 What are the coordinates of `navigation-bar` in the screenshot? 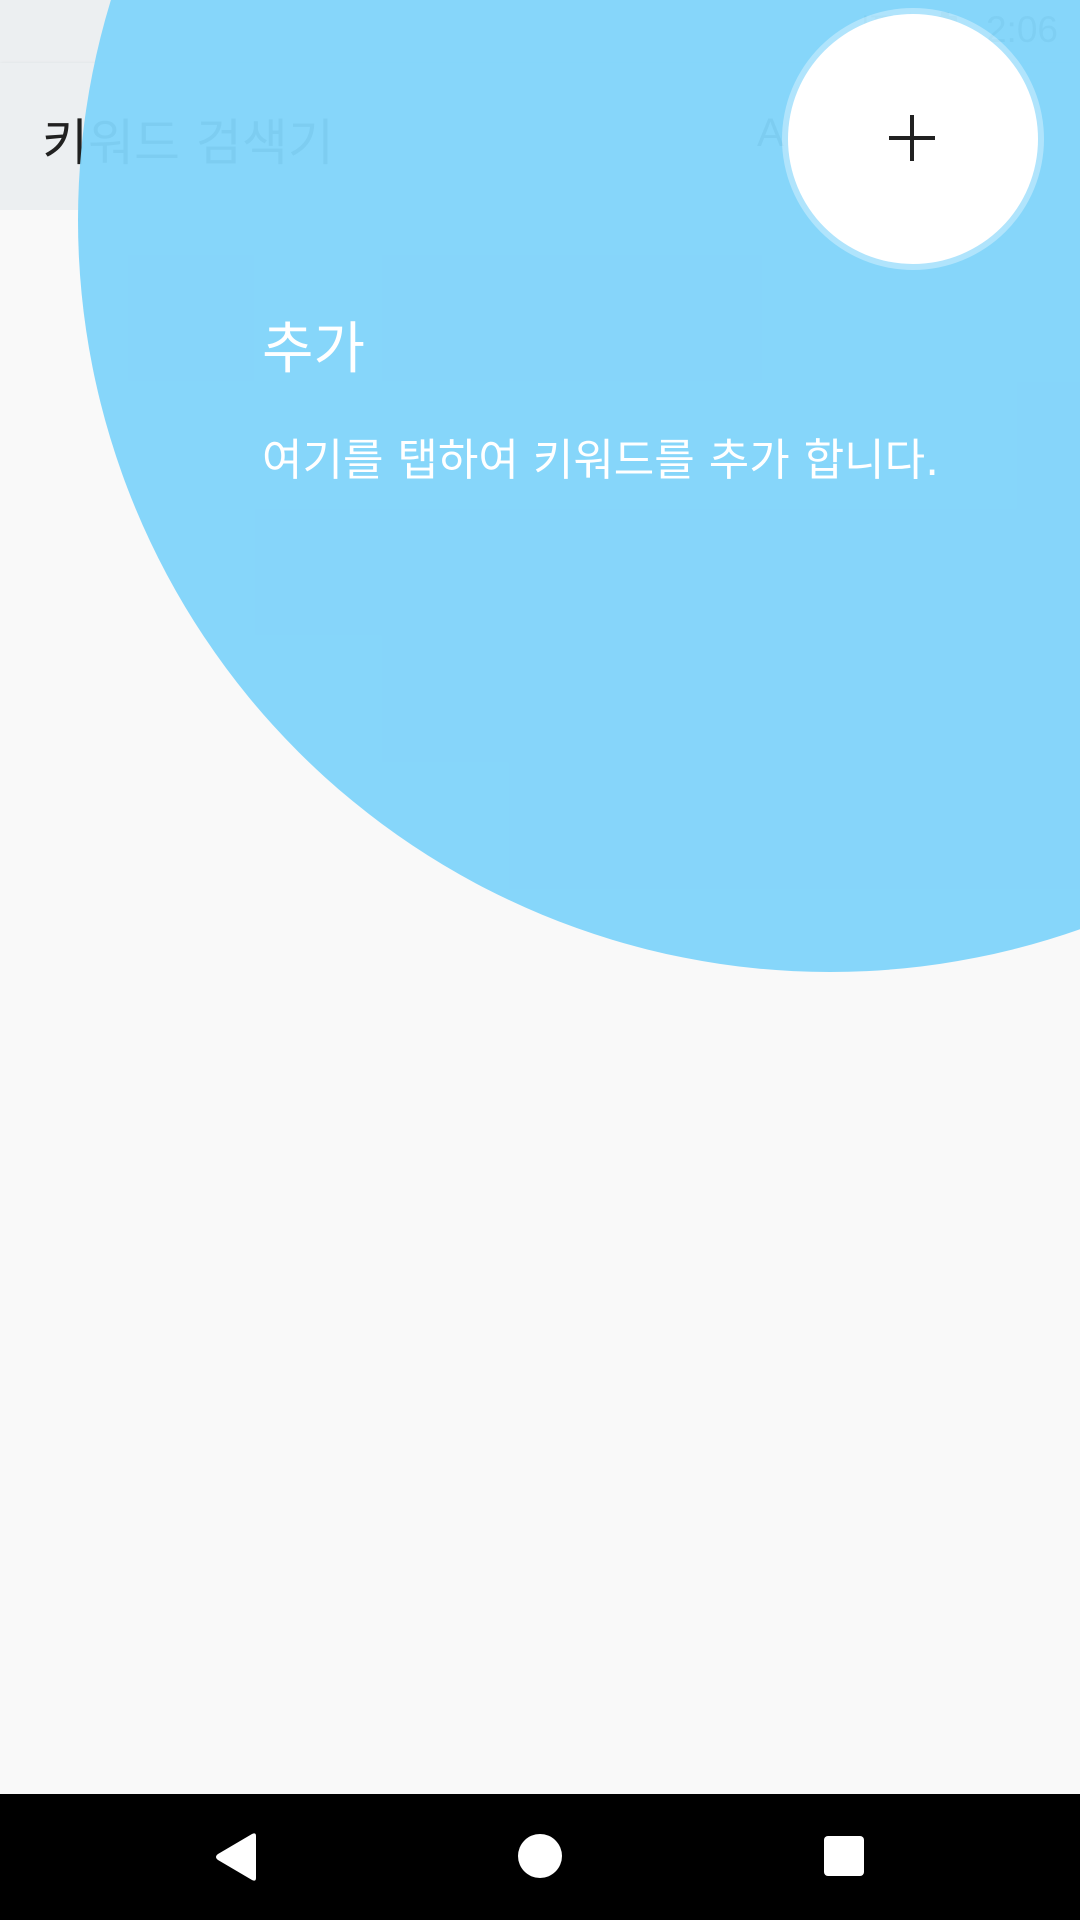 It's located at (540, 1857).